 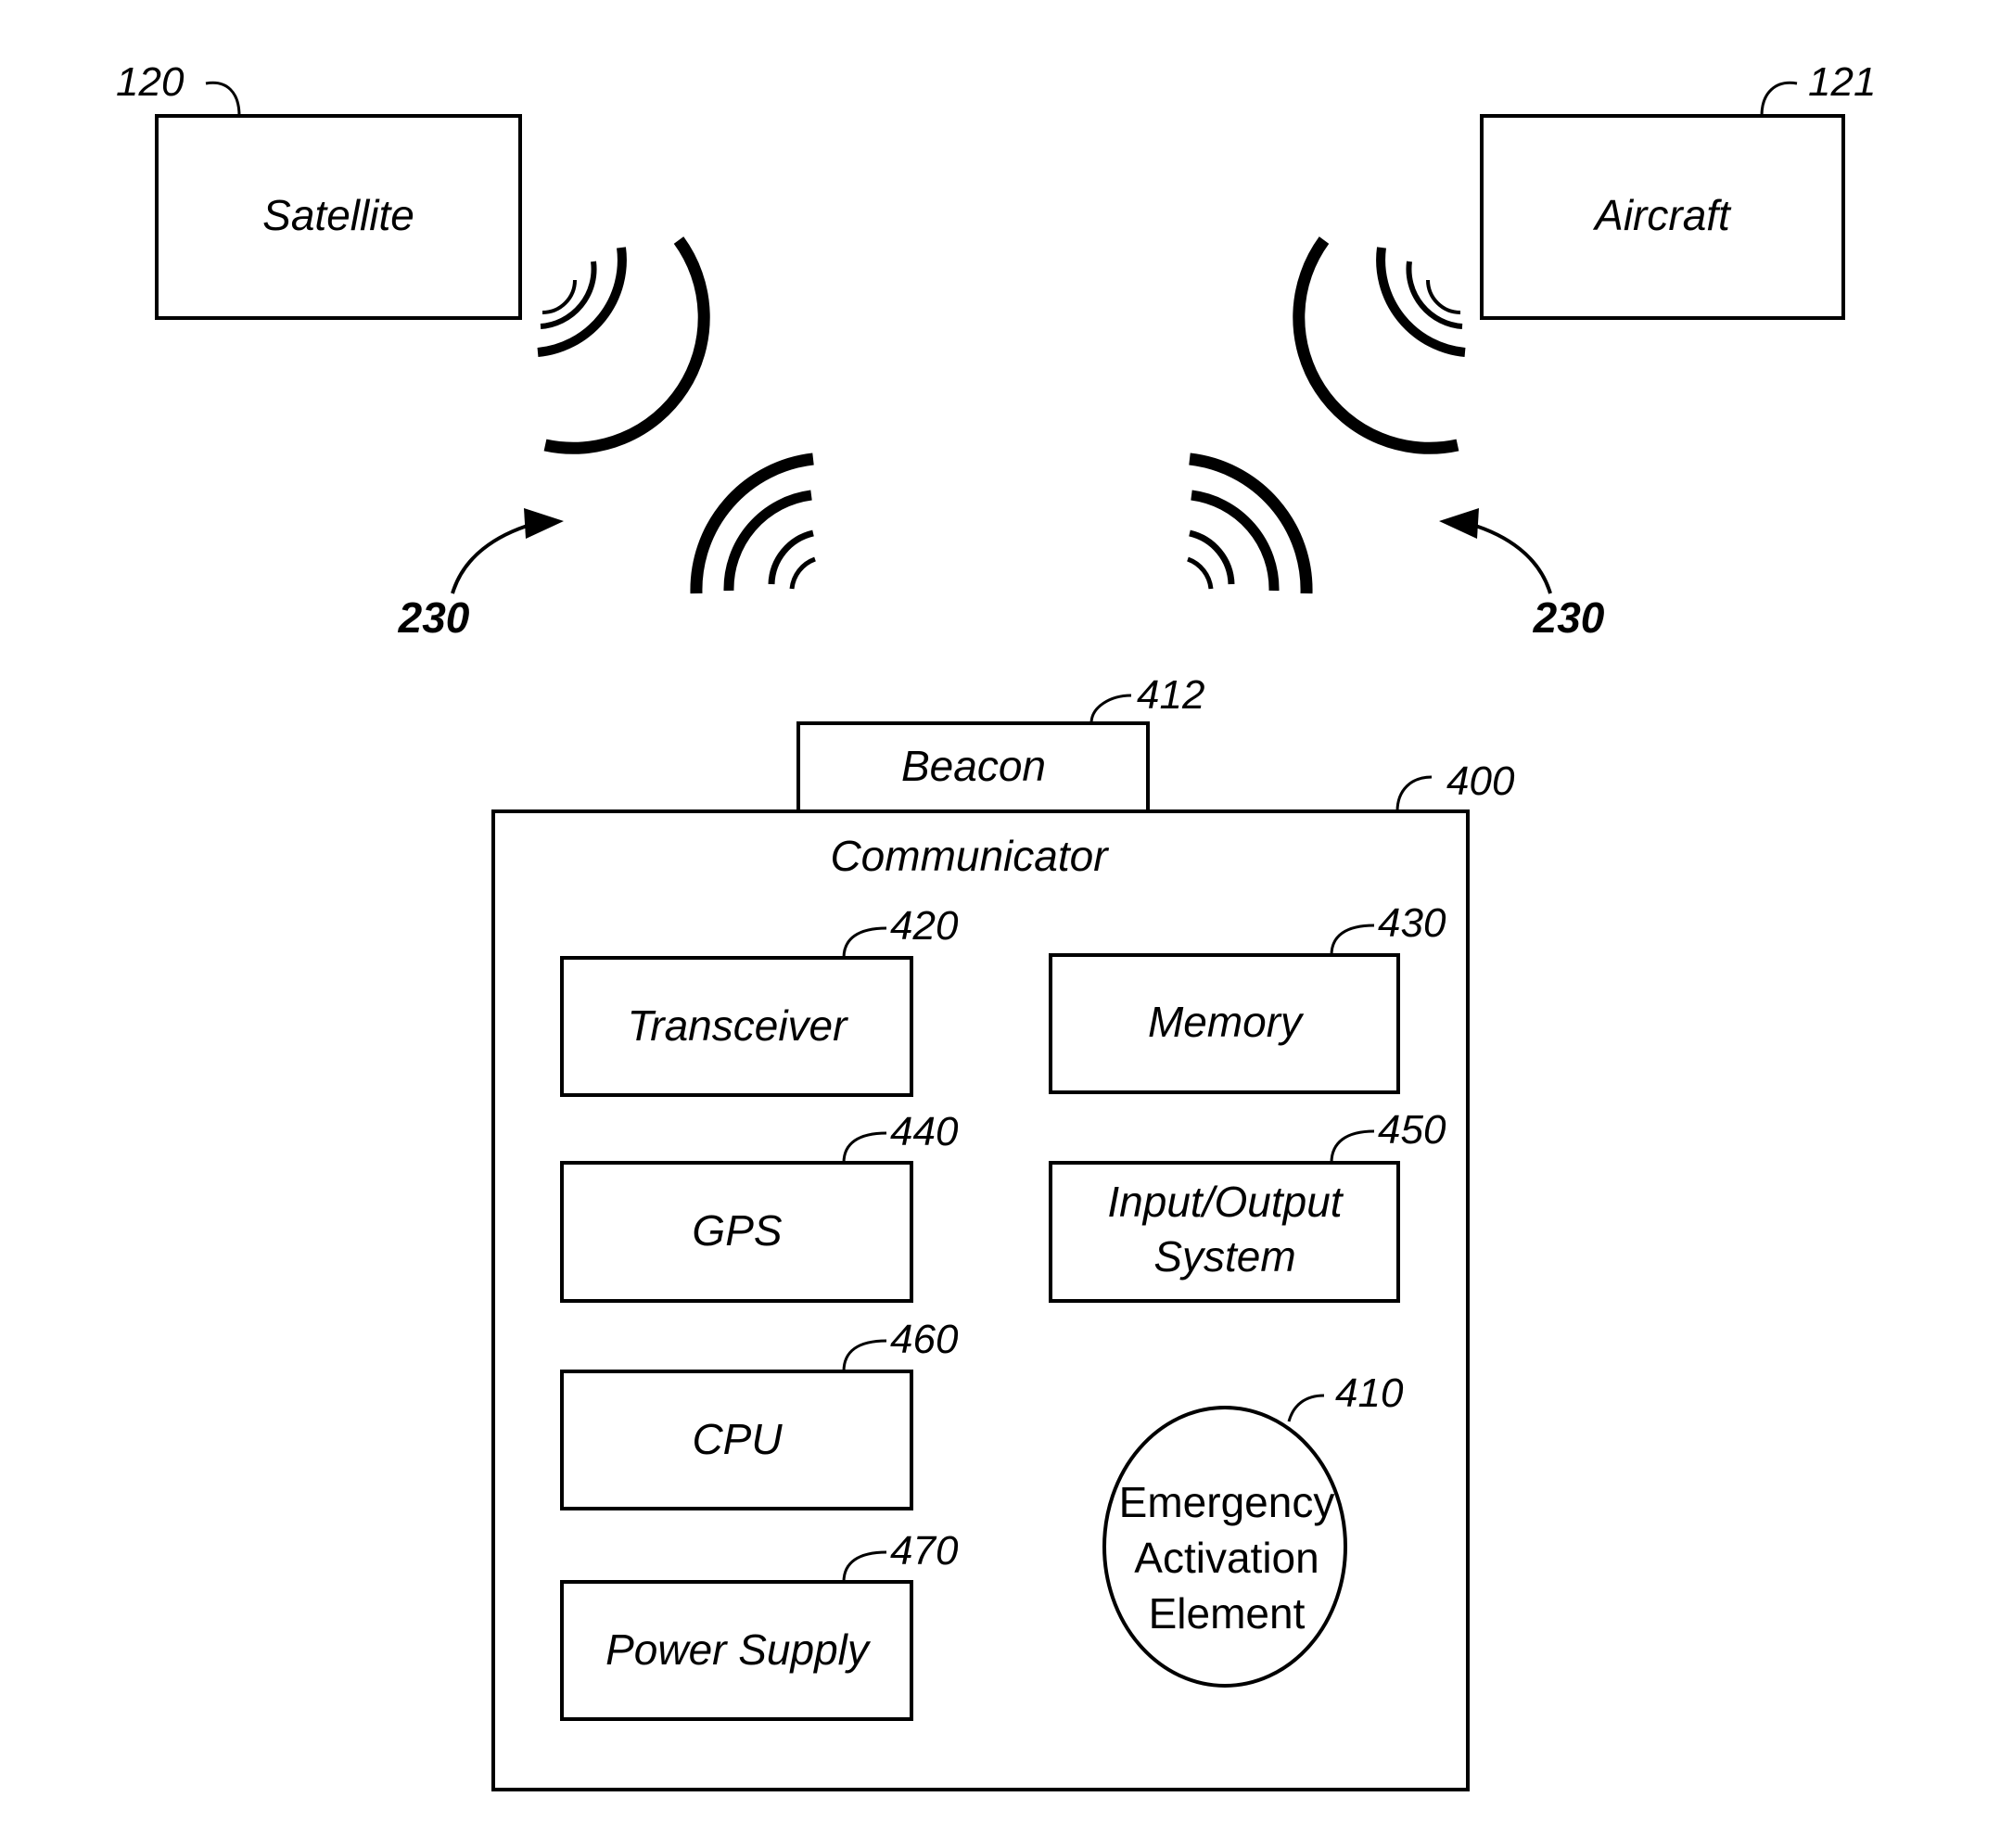 What do you see at coordinates (1227, 1502) in the screenshot?
I see `emergency-label-line1: Emergency` at bounding box center [1227, 1502].